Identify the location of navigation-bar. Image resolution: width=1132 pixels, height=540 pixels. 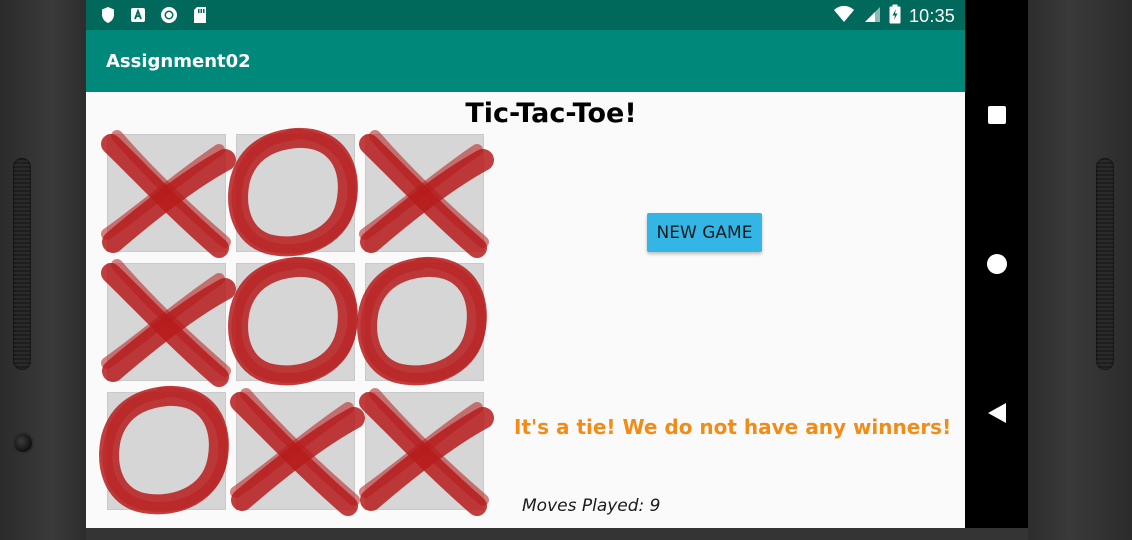
(996, 264).